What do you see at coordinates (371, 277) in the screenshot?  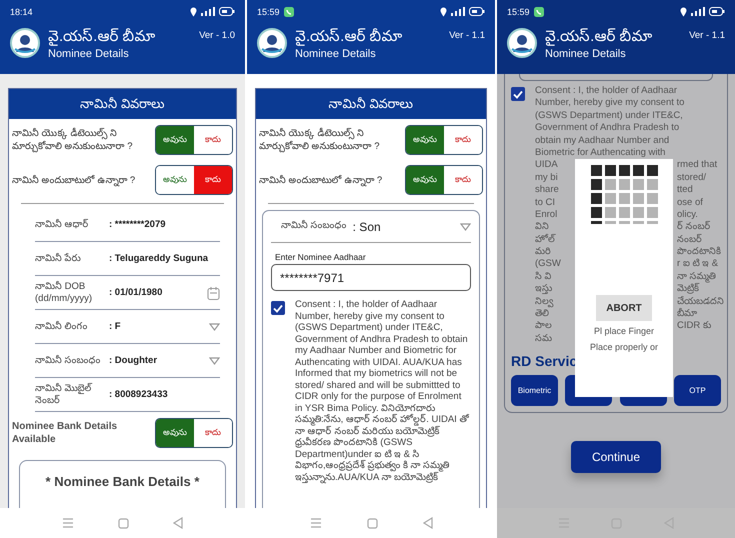 I see `aadhaar-input-field: ********7971` at bounding box center [371, 277].